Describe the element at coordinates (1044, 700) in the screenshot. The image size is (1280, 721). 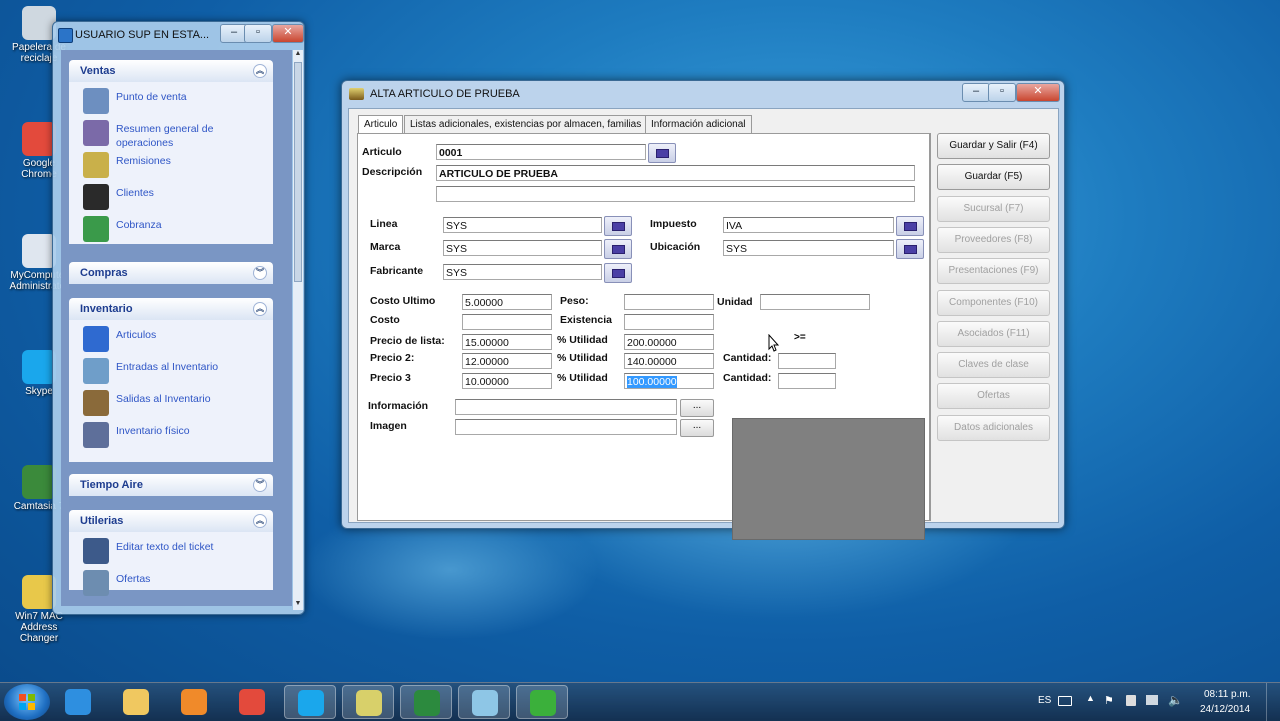
I see `language-indicator: ES` at that location.